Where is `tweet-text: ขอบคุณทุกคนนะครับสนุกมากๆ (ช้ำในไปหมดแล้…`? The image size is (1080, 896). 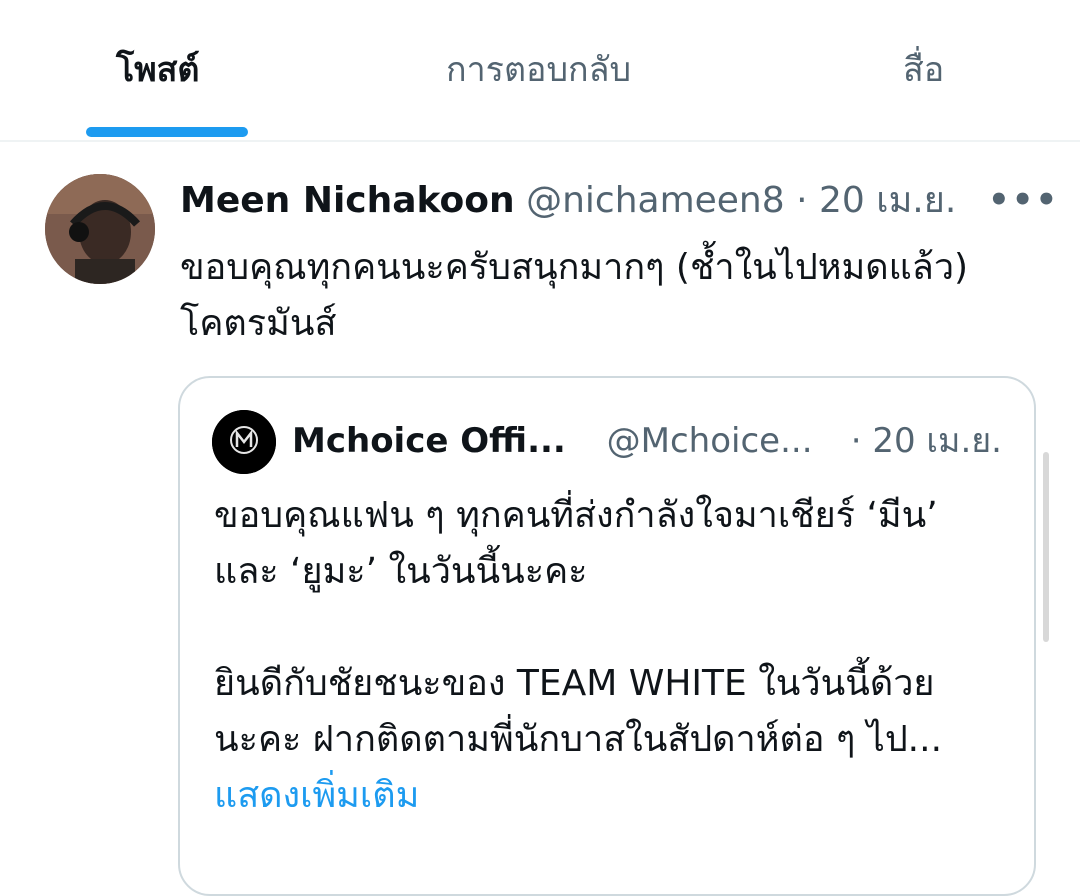
tweet-text: ขอบคุณทุกคนนะครับสนุกมากๆ (ช้ำในไปหมดแล้… is located at coordinates (615, 296).